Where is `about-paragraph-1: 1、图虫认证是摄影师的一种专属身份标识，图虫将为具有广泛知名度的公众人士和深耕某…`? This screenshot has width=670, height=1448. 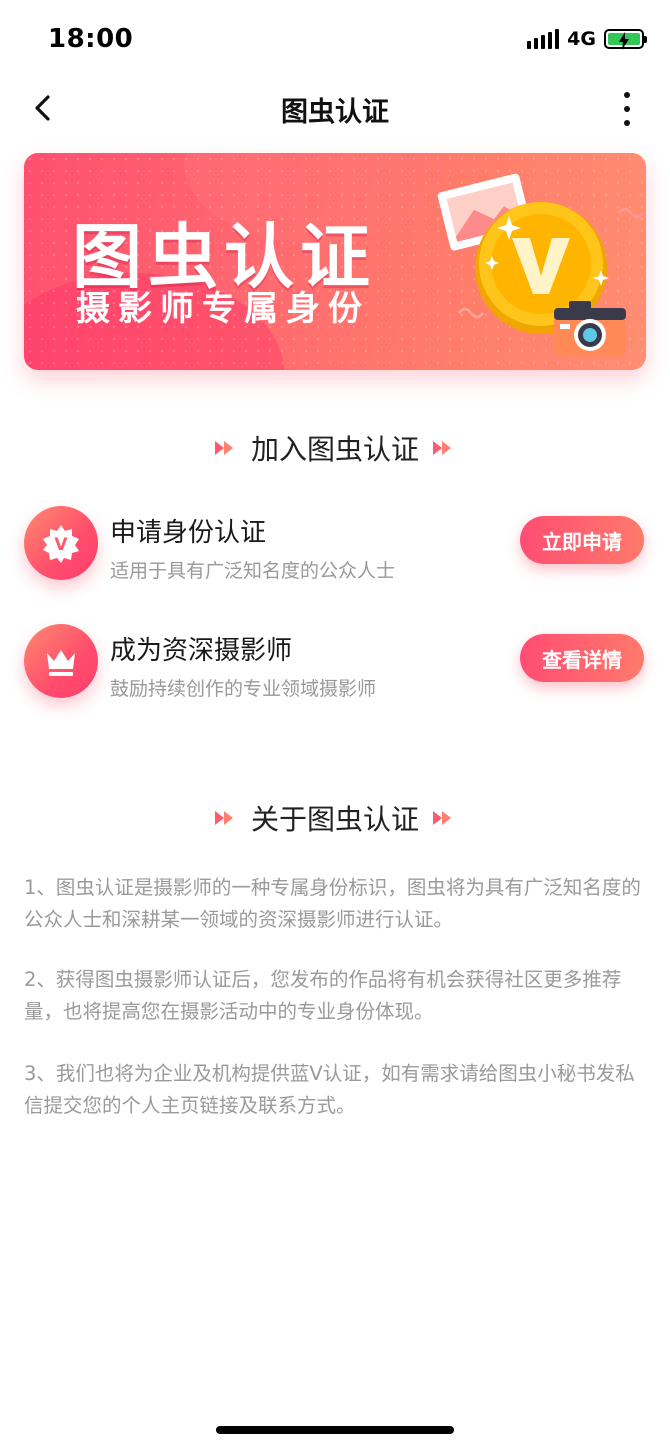
about-paragraph-1: 1、图虫认证是摄影师的一种专属身份标识，图虫将为具有广泛知名度的公众人士和深耕某… is located at coordinates (332, 903).